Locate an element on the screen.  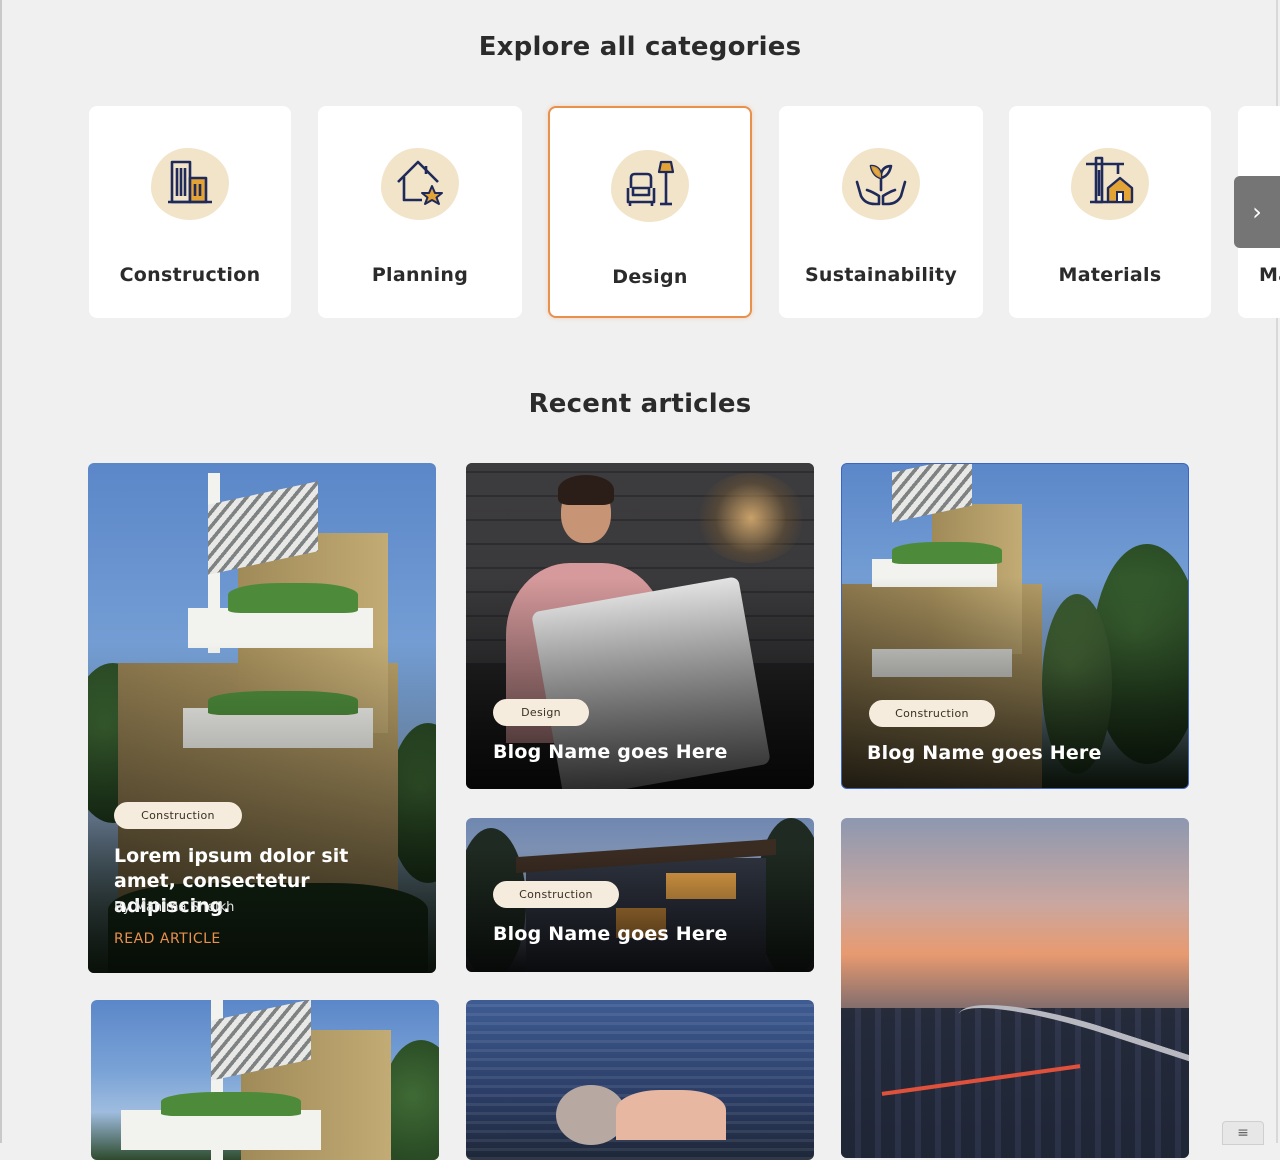
balcony-image is located at coordinates (221, 1130).